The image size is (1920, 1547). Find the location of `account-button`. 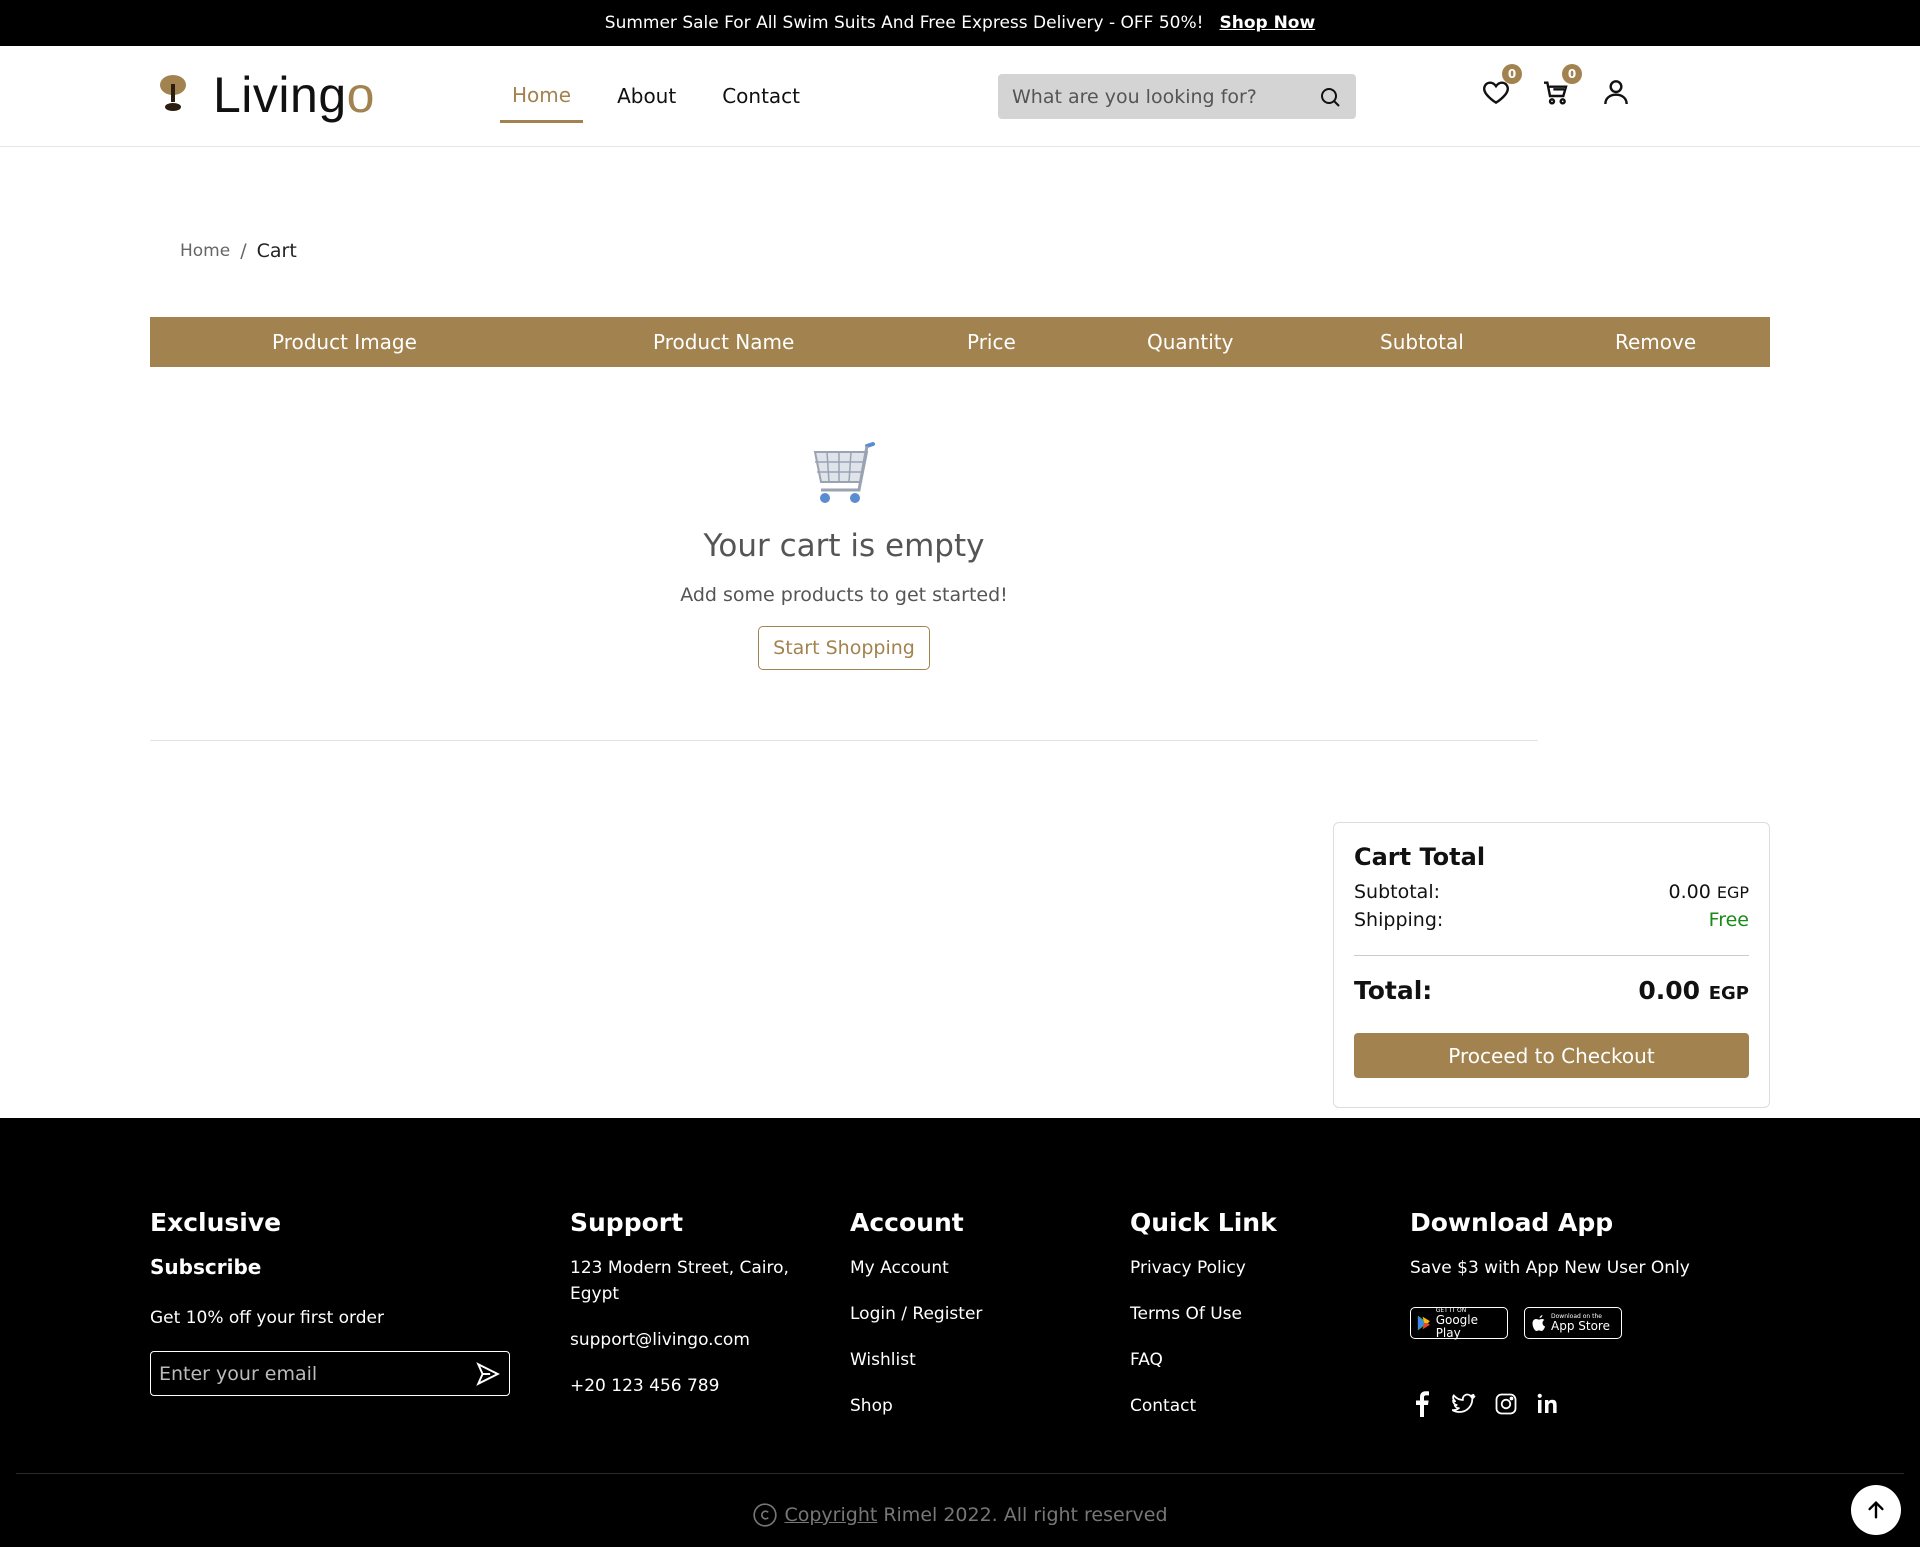

account-button is located at coordinates (1616, 92).